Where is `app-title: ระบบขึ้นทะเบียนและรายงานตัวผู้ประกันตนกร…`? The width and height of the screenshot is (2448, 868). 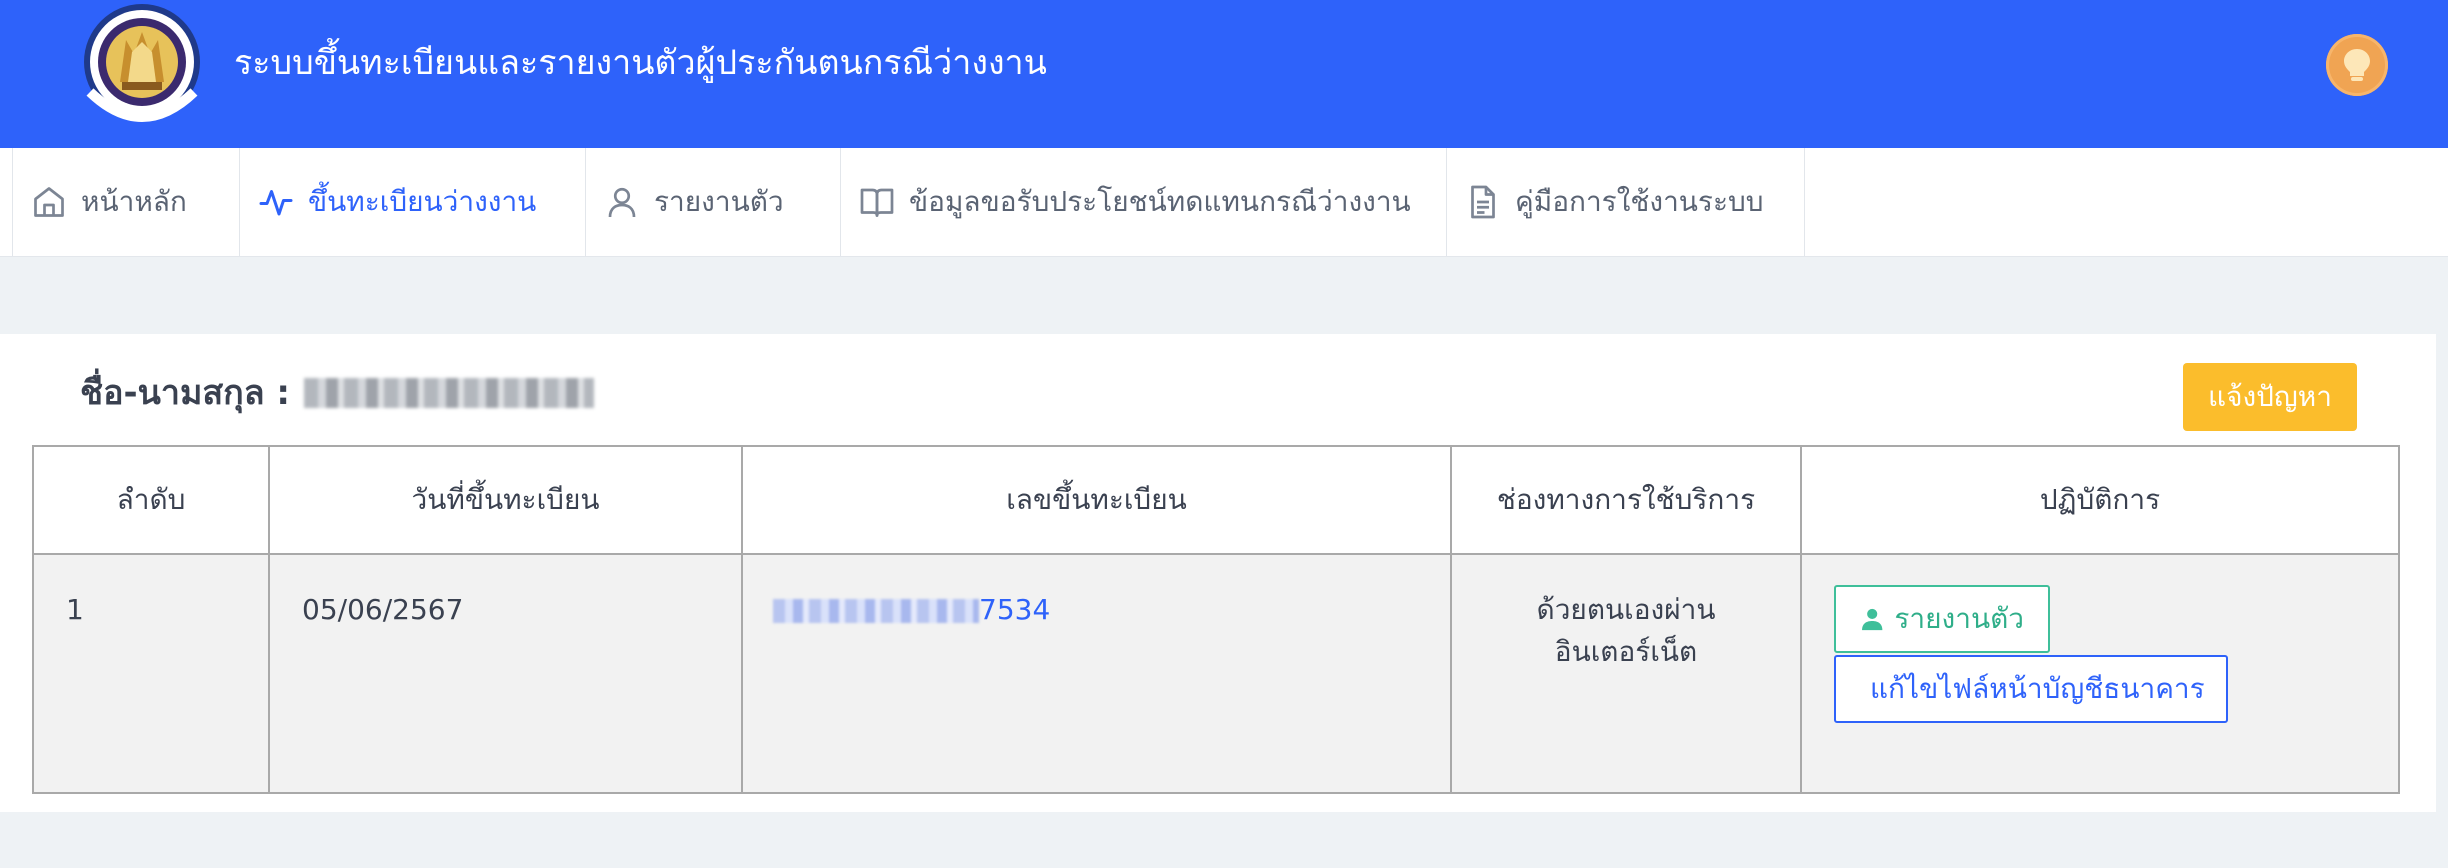 app-title: ระบบขึ้นทะเบียนและรายงานตัวผู้ประกันตนกร… is located at coordinates (640, 63).